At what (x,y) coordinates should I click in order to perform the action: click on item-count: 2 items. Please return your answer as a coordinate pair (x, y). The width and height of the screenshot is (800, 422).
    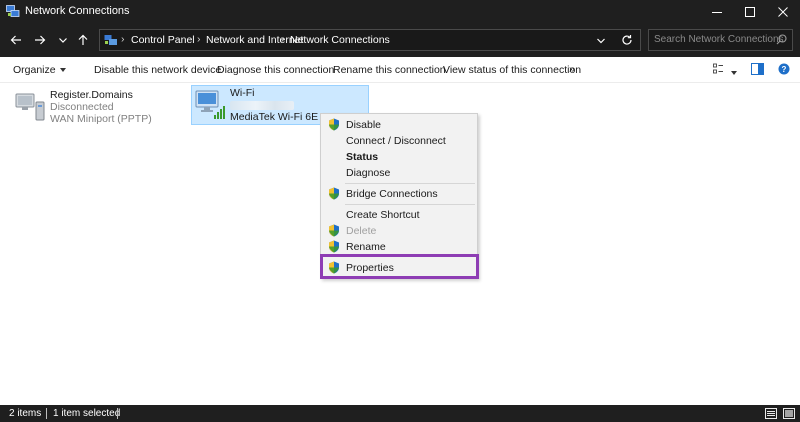
    Looking at the image, I should click on (25, 413).